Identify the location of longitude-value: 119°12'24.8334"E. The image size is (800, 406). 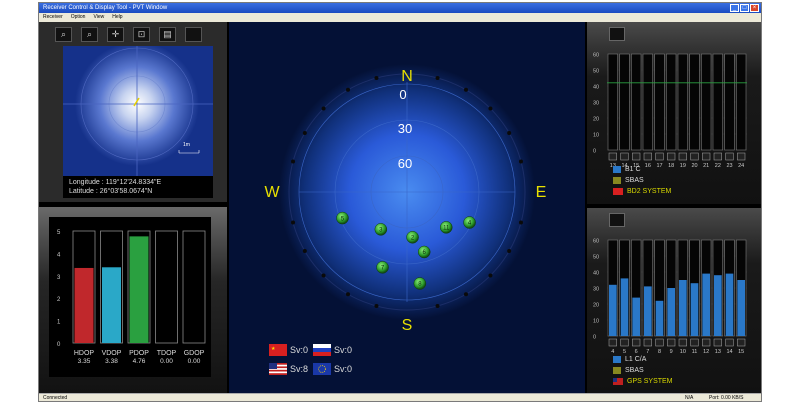
(133, 182).